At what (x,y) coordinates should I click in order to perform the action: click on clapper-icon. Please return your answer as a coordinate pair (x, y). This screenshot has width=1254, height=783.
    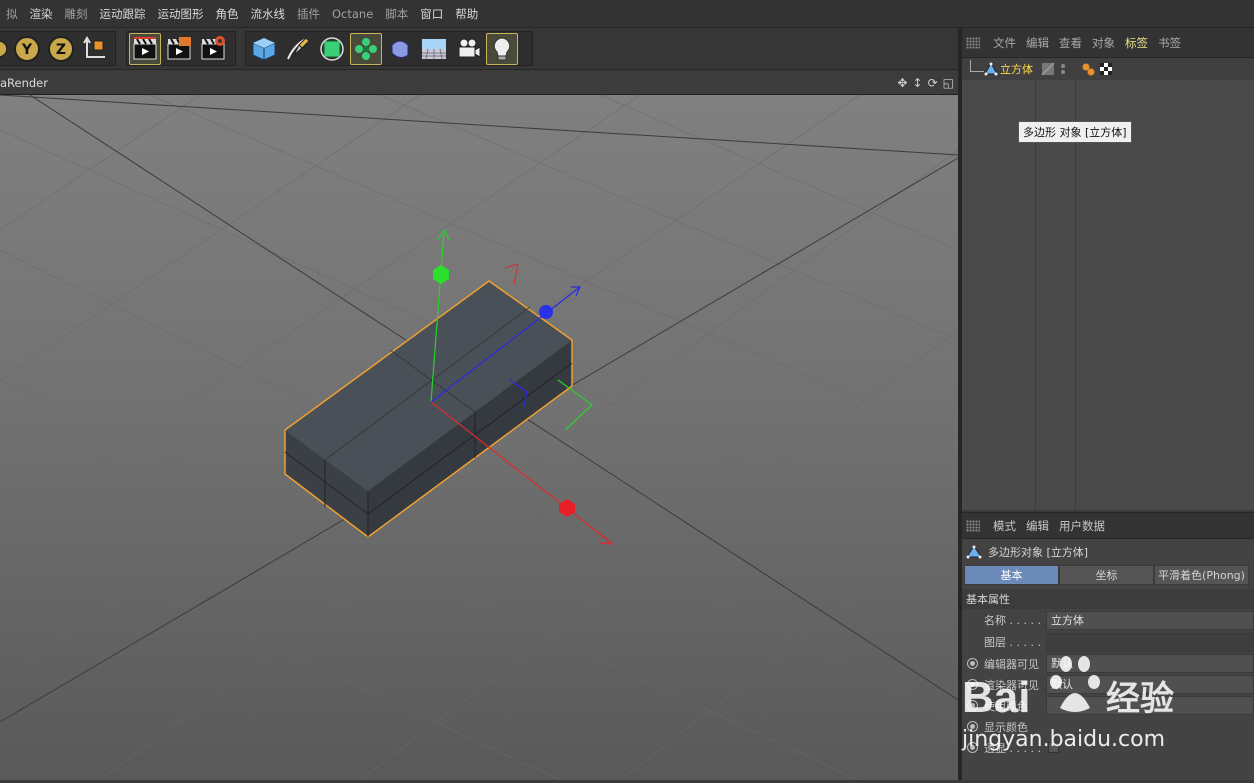
    Looking at the image, I should click on (145, 47).